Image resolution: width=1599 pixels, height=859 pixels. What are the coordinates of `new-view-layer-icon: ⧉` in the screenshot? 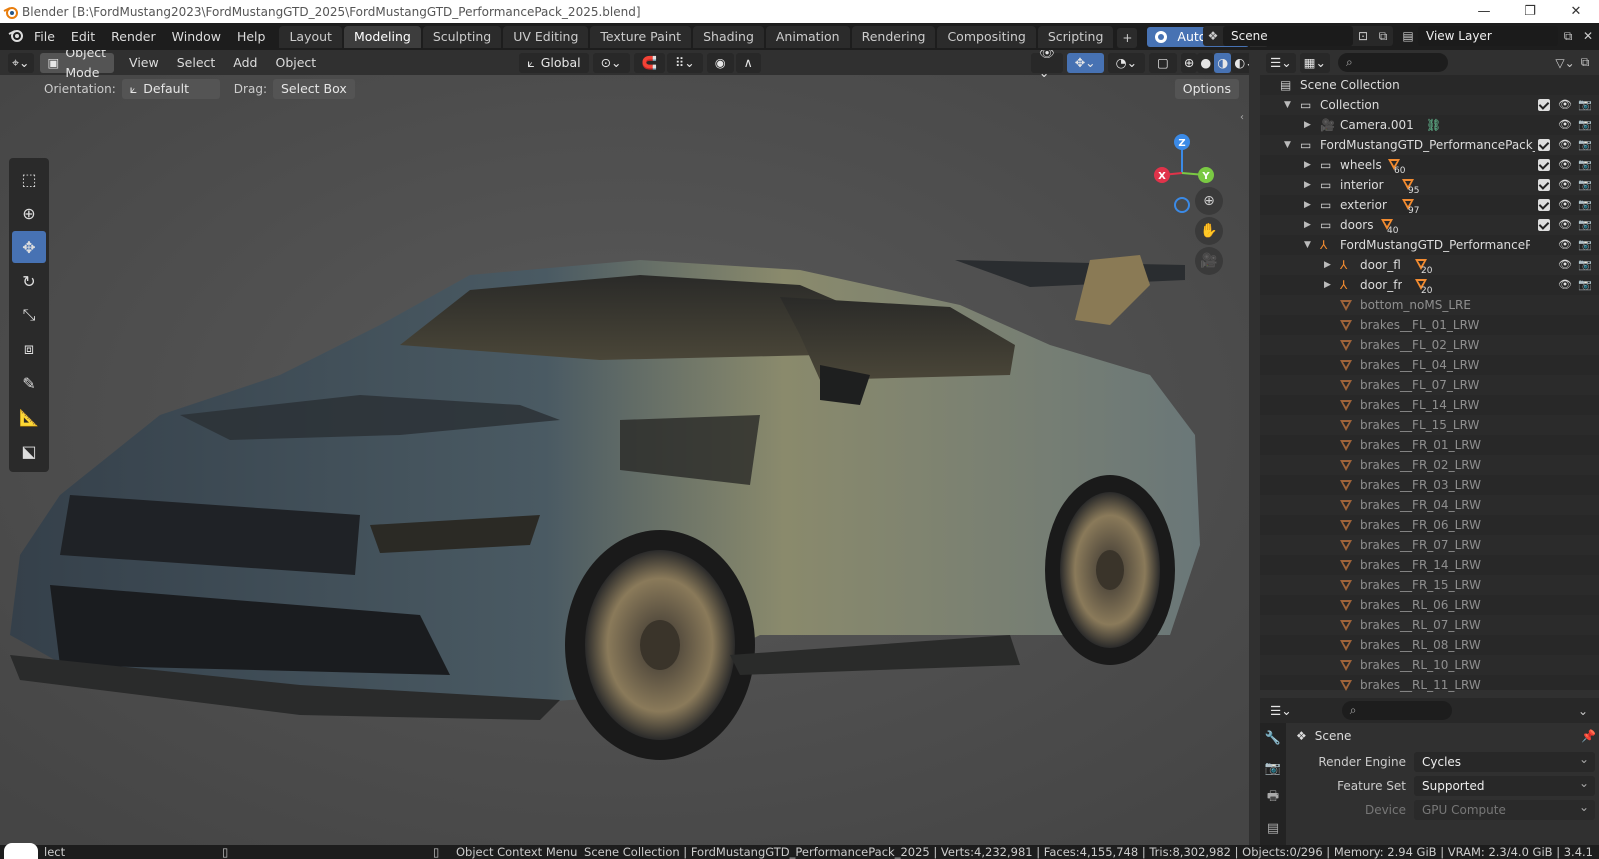 It's located at (1568, 36).